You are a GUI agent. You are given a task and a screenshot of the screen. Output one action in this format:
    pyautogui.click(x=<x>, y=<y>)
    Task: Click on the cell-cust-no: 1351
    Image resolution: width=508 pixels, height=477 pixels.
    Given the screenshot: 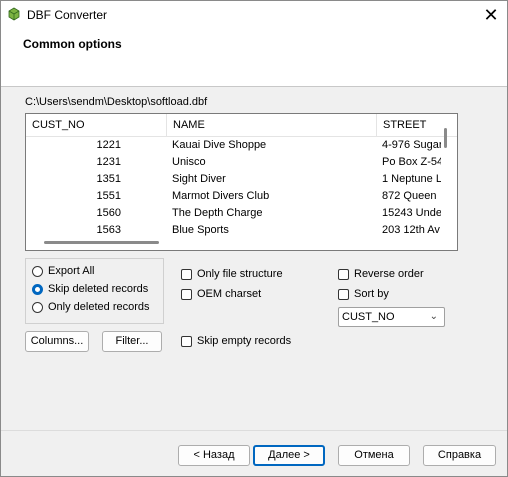 What is the action you would take?
    pyautogui.click(x=108, y=179)
    